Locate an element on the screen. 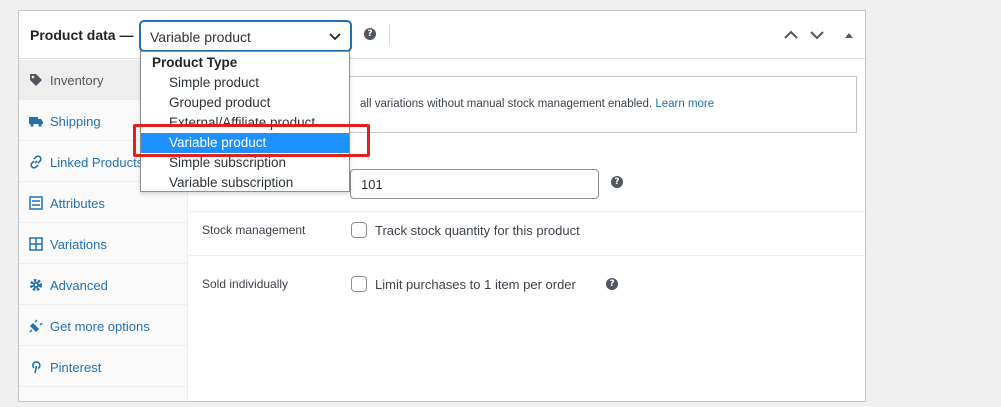 This screenshot has width=1001, height=407. option-variable-subscription: Variable subscription is located at coordinates (245, 183).